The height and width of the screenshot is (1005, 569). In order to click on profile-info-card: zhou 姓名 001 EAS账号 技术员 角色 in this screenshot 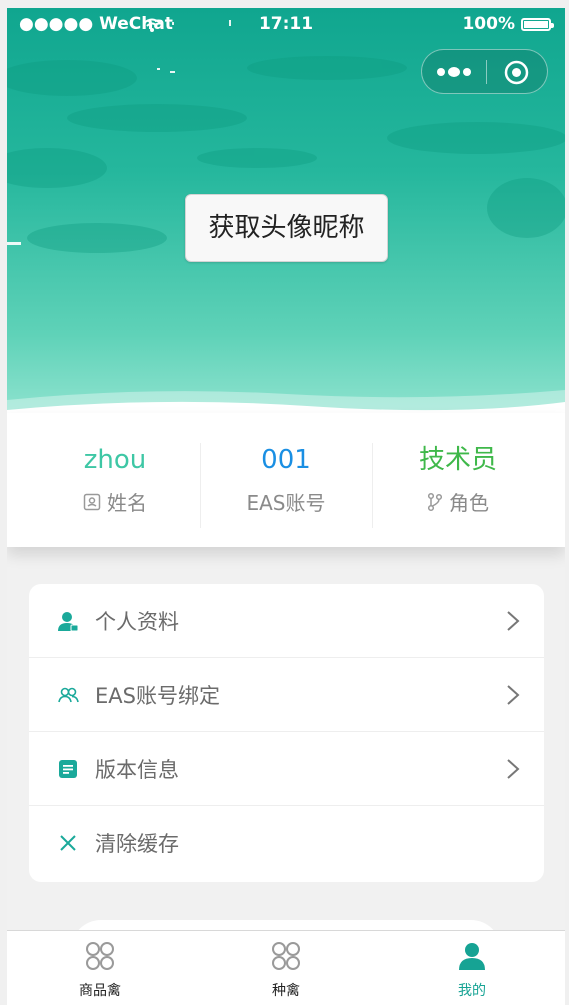, I will do `click(286, 480)`.